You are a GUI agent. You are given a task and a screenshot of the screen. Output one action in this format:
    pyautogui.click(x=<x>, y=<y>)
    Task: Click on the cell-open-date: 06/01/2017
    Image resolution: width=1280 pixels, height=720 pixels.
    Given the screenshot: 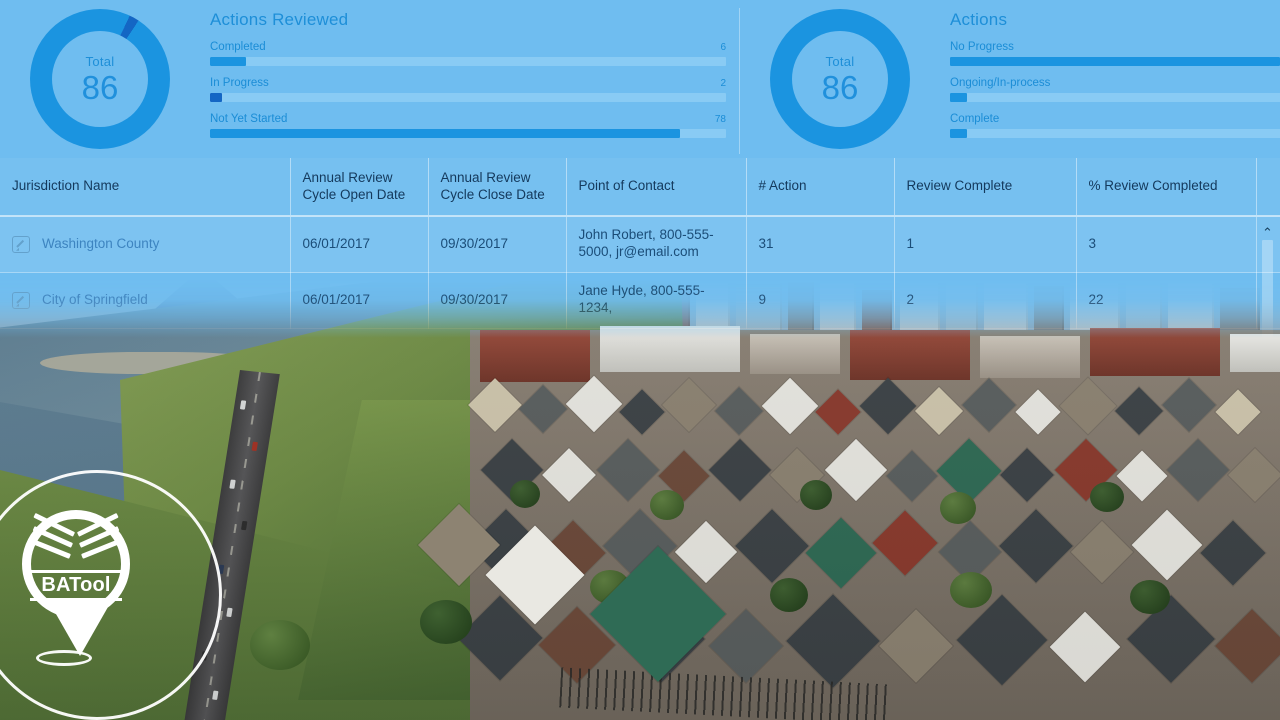 What is the action you would take?
    pyautogui.click(x=359, y=300)
    